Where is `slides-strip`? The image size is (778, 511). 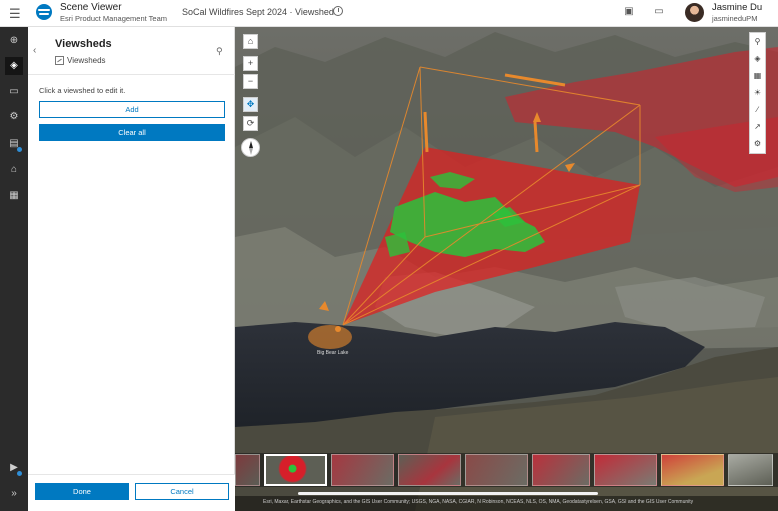
slides-strip is located at coordinates (506, 470).